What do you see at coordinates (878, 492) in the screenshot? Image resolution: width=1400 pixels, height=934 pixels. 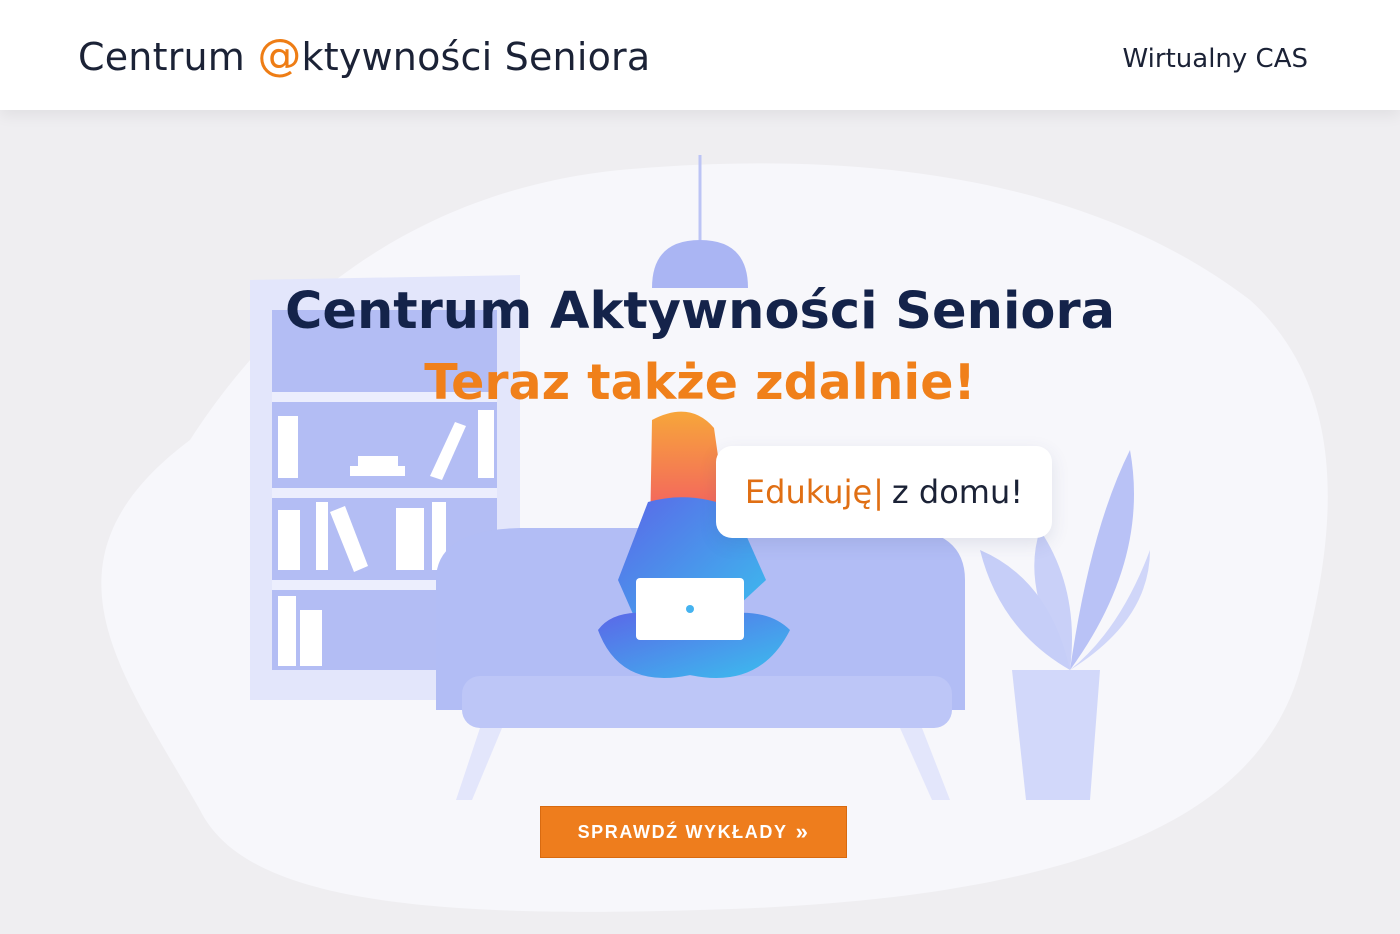 I see `text-cursor: |` at bounding box center [878, 492].